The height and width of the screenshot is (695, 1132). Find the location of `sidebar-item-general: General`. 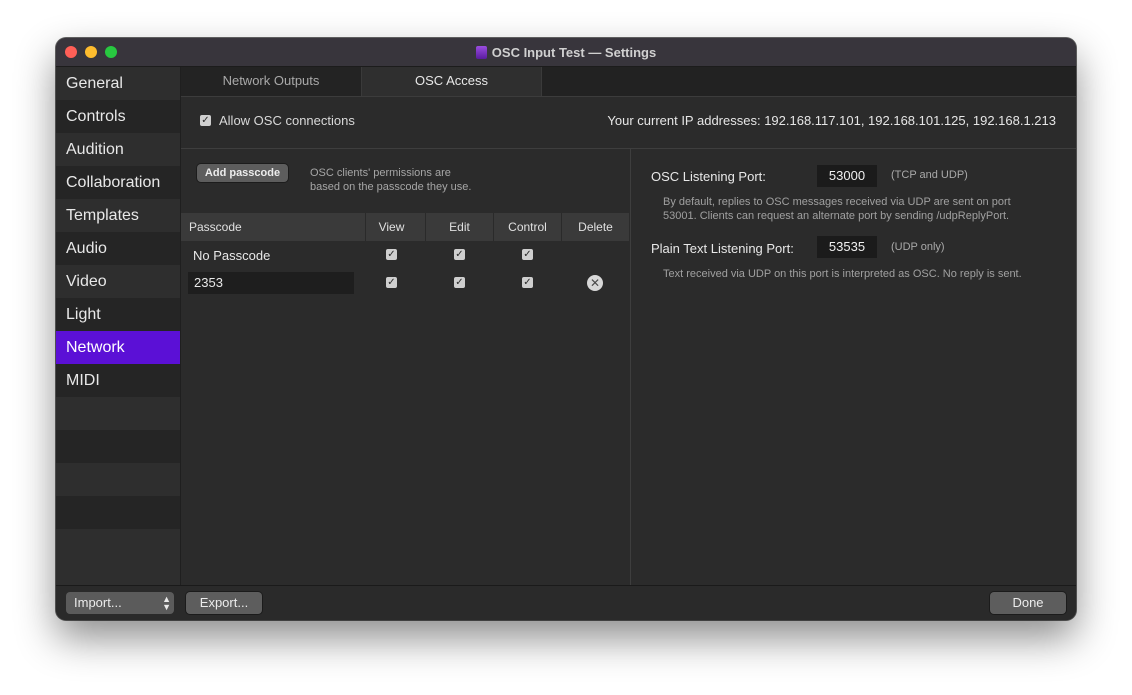

sidebar-item-general: General is located at coordinates (118, 83).